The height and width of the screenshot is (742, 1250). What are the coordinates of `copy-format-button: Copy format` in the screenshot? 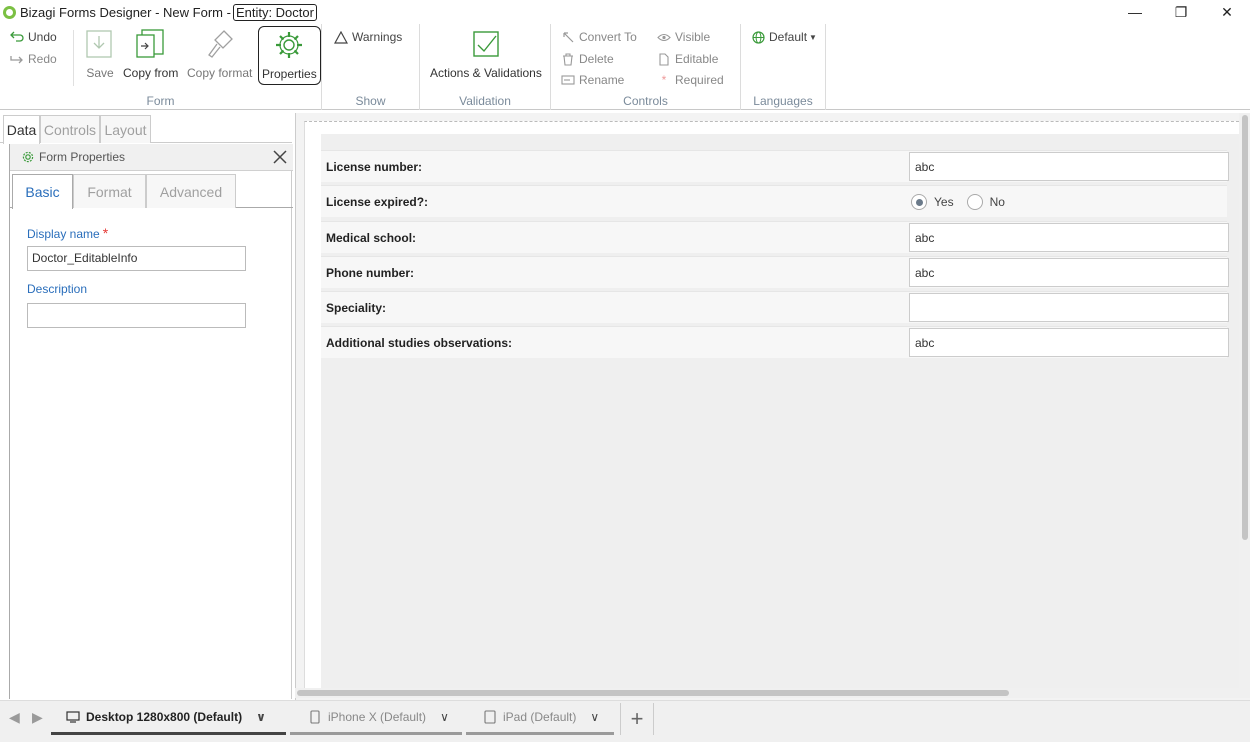 It's located at (219, 53).